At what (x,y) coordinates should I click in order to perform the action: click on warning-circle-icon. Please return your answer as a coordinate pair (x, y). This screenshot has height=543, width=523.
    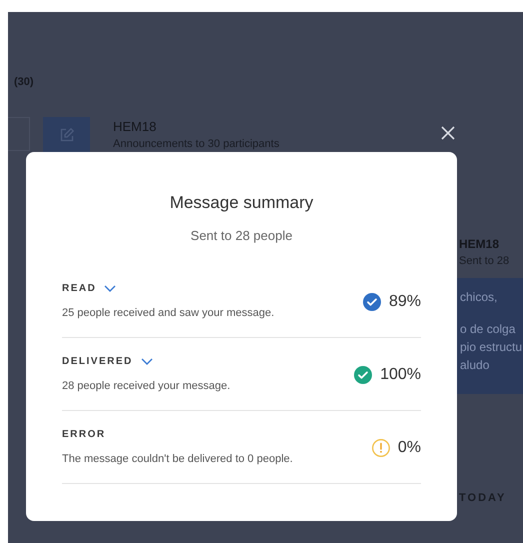
    Looking at the image, I should click on (381, 448).